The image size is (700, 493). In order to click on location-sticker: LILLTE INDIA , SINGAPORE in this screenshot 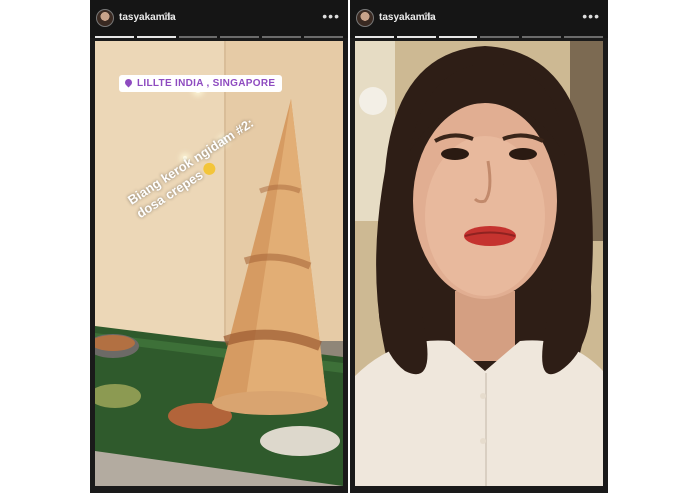, I will do `click(201, 83)`.